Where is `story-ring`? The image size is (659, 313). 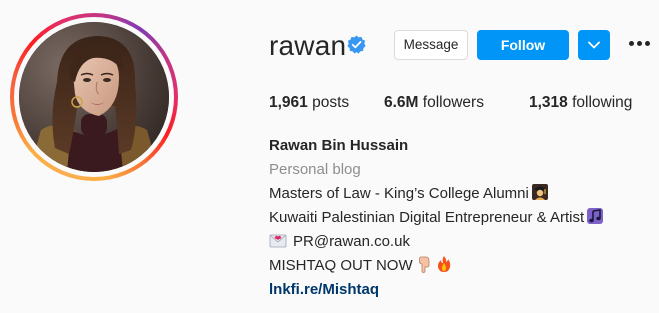
story-ring is located at coordinates (94, 97).